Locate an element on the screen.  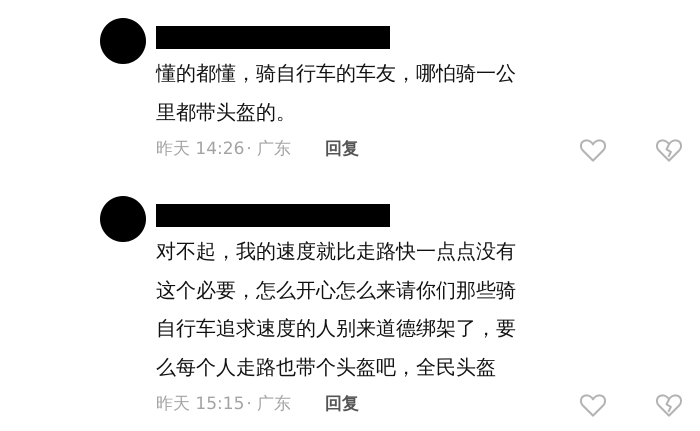
timestamp: 昨天 15:15 is located at coordinates (200, 404).